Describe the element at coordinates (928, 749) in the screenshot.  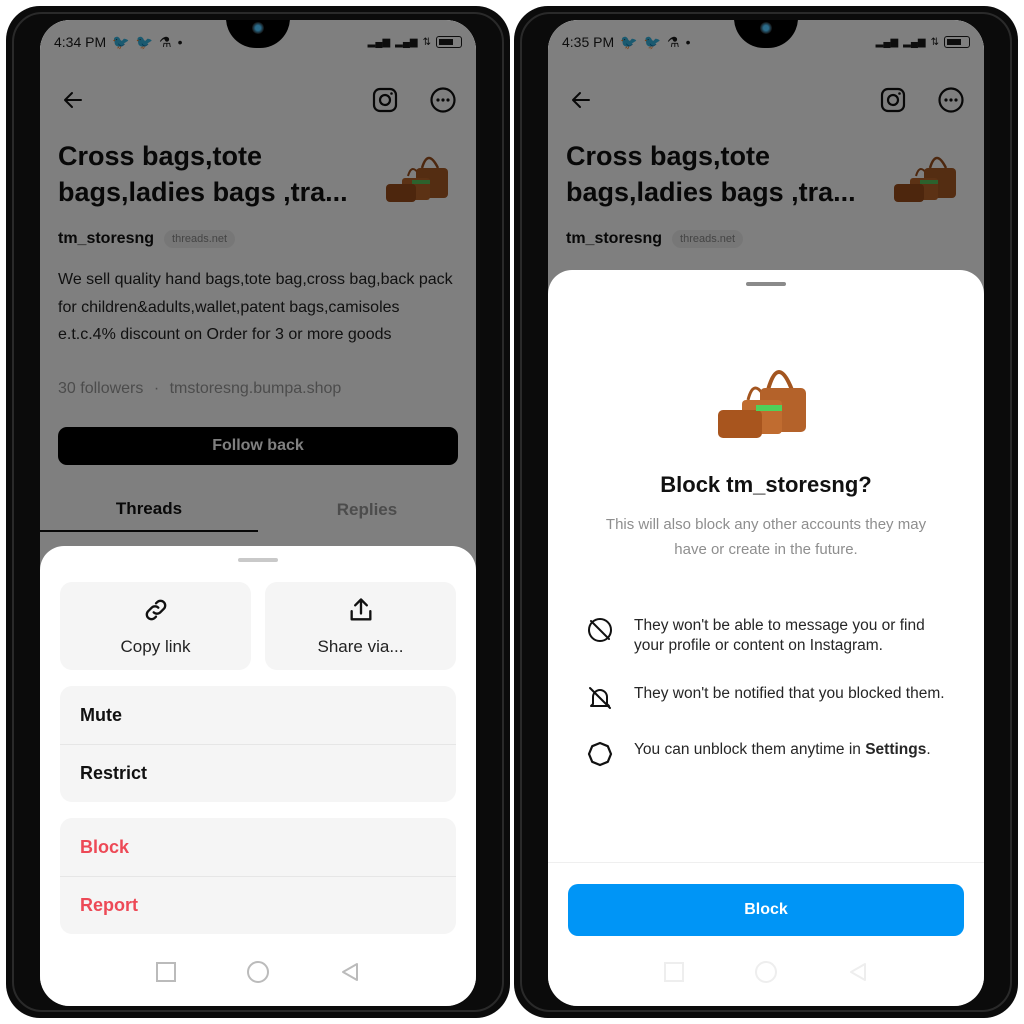
I see `info-text-tail: .` at that location.